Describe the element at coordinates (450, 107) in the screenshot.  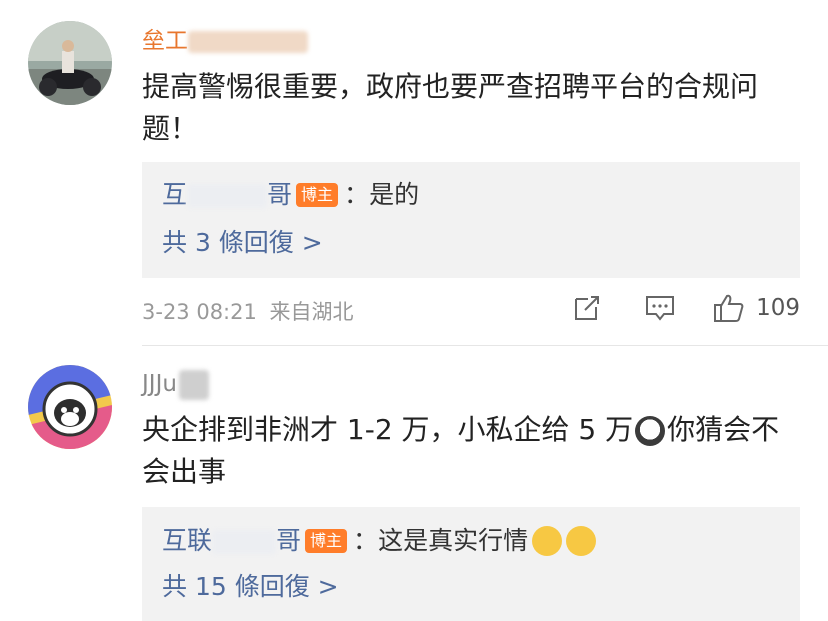
I see `comment-text: 提高警惕很重要，政府也要严查招聘平台的合规问题！` at that location.